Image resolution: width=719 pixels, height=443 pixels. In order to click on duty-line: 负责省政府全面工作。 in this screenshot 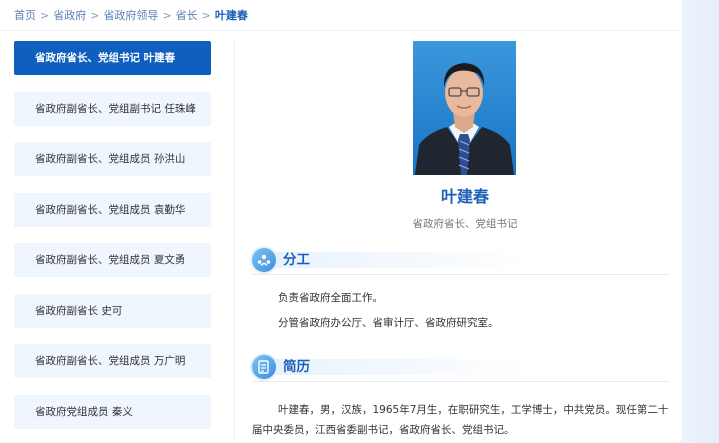, I will do `click(330, 298)`.